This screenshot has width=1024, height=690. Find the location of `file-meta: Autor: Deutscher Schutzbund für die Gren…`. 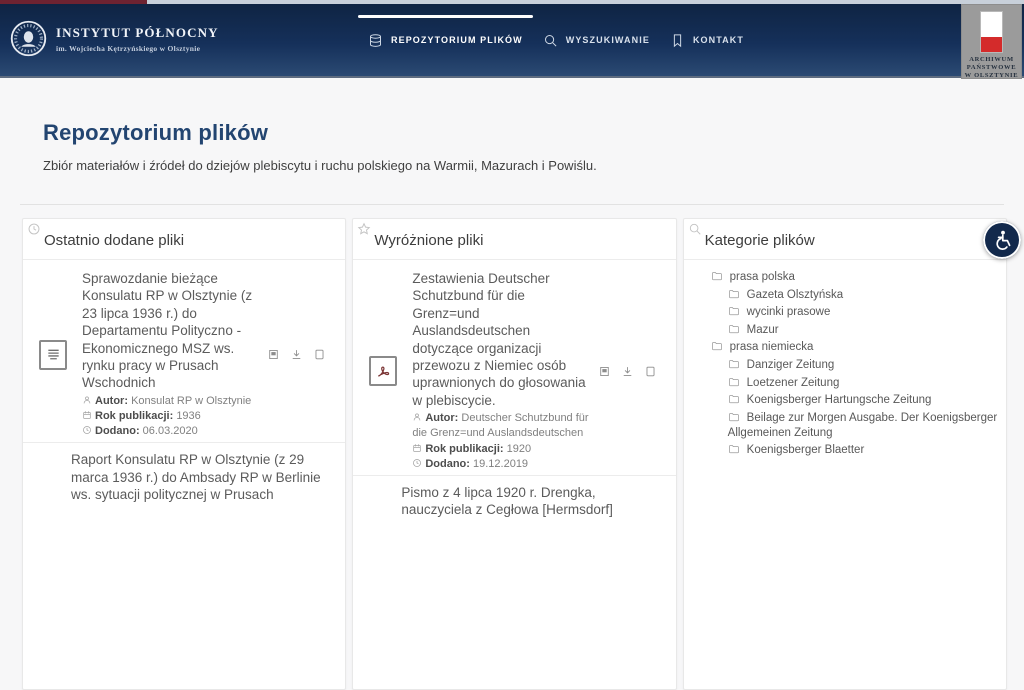

file-meta: Autor: Deutscher Schutzbund für die Gren… is located at coordinates (502, 441).